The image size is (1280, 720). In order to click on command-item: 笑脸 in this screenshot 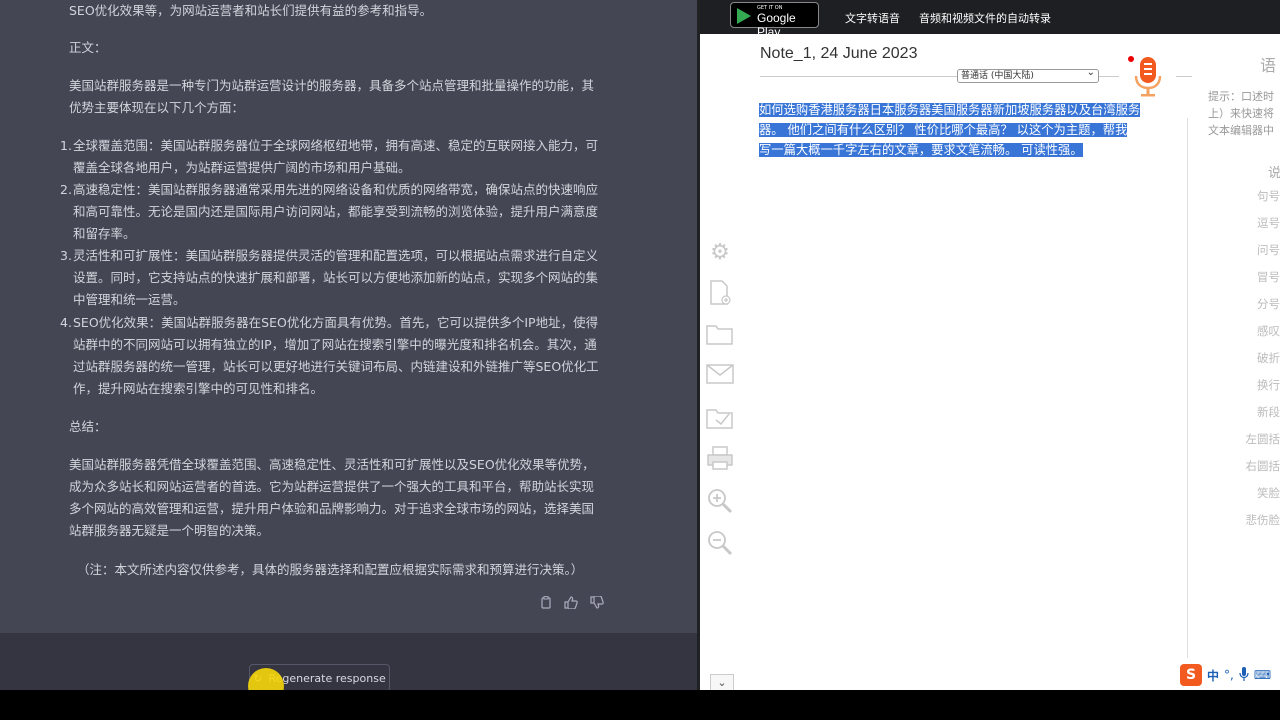, I will do `click(1268, 493)`.